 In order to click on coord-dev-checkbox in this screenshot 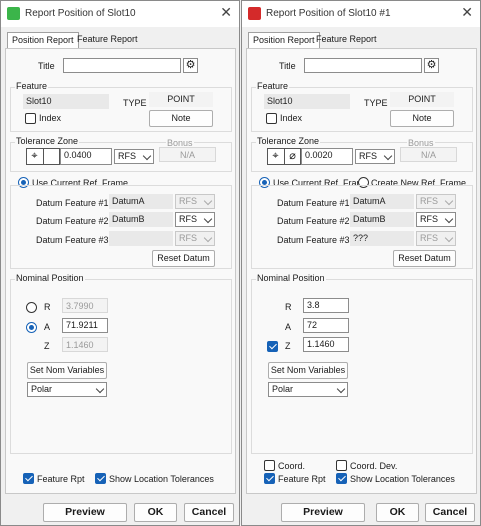, I will do `click(341, 465)`.